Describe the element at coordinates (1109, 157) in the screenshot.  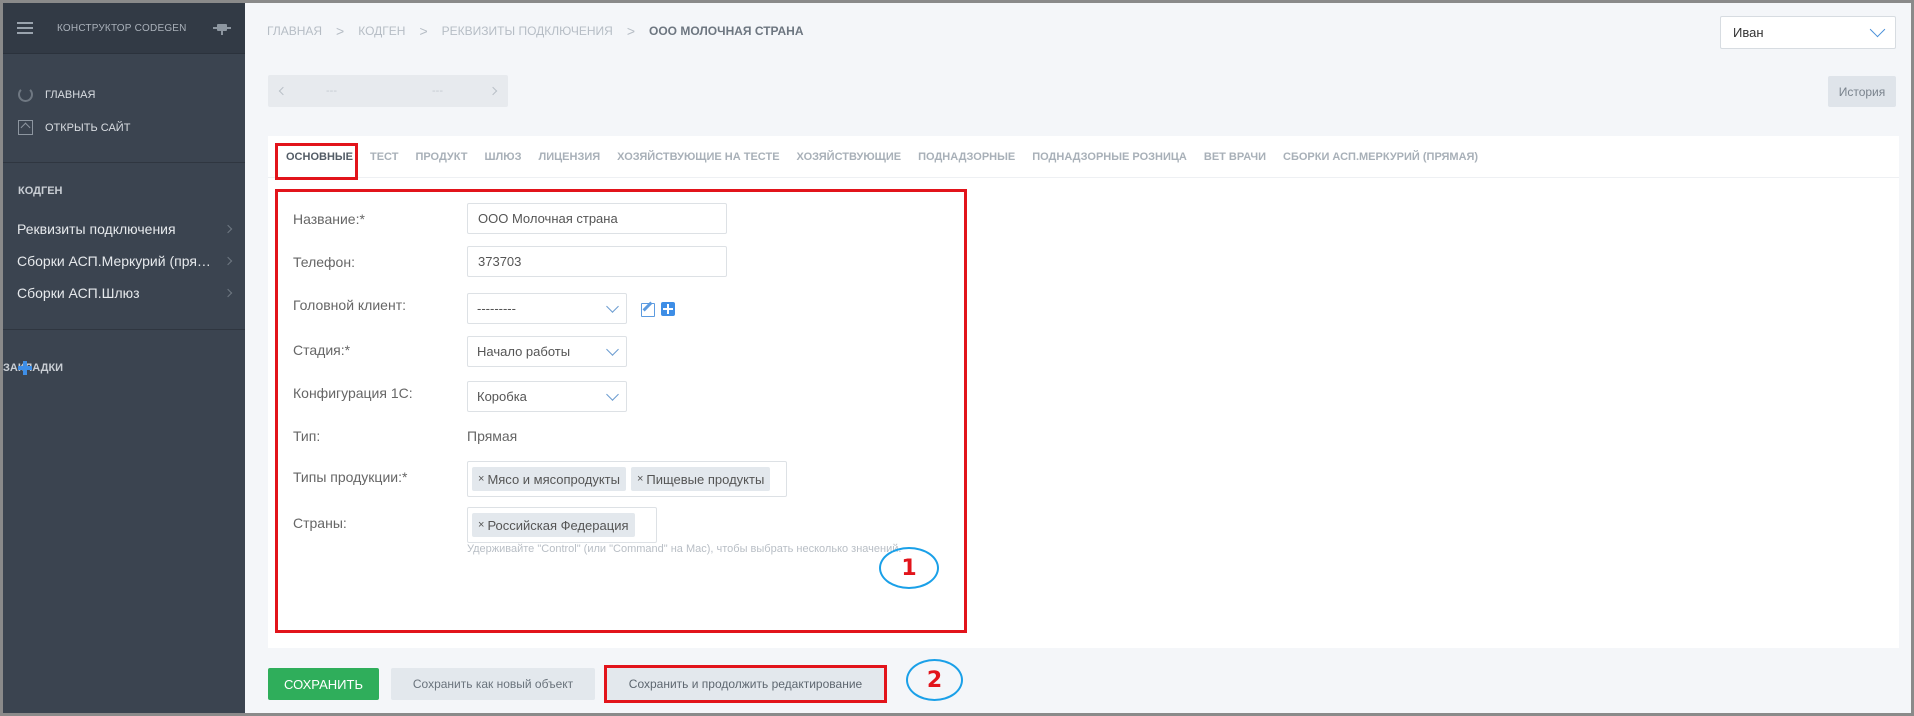
I see `tab-supervised-retail: ПОДНАДЗОРНЫЕ РОЗНИЦА` at that location.